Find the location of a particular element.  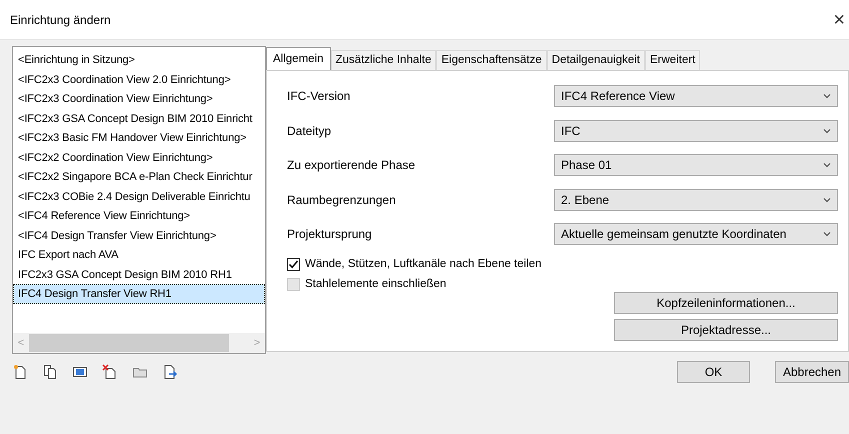

setup-item: <Einrichtung in Sitzung> is located at coordinates (139, 60).